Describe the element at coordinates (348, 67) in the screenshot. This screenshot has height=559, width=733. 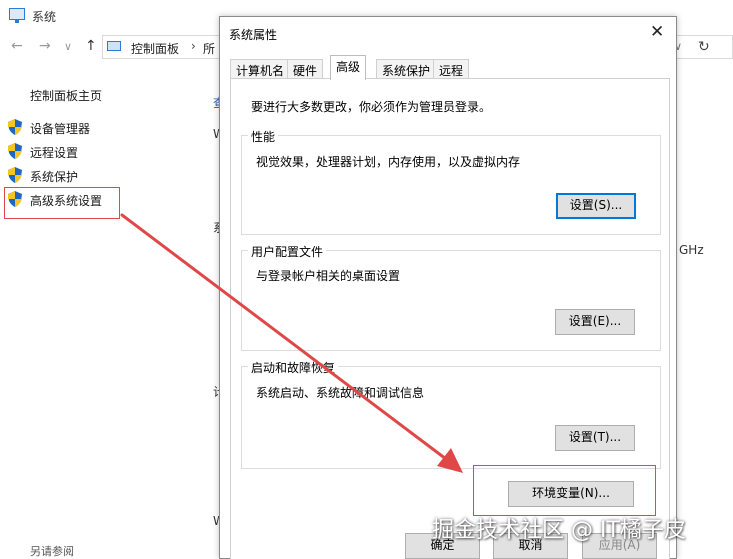
I see `tab-advanced: 高级` at that location.